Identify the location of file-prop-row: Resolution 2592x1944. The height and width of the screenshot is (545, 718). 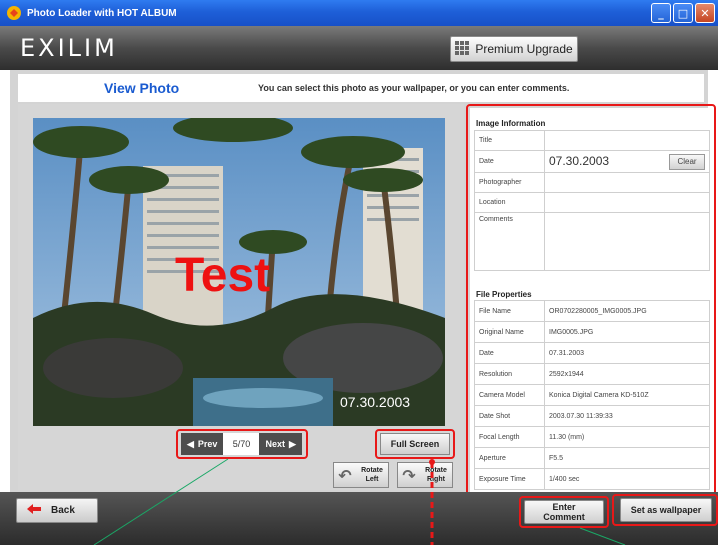
(592, 374).